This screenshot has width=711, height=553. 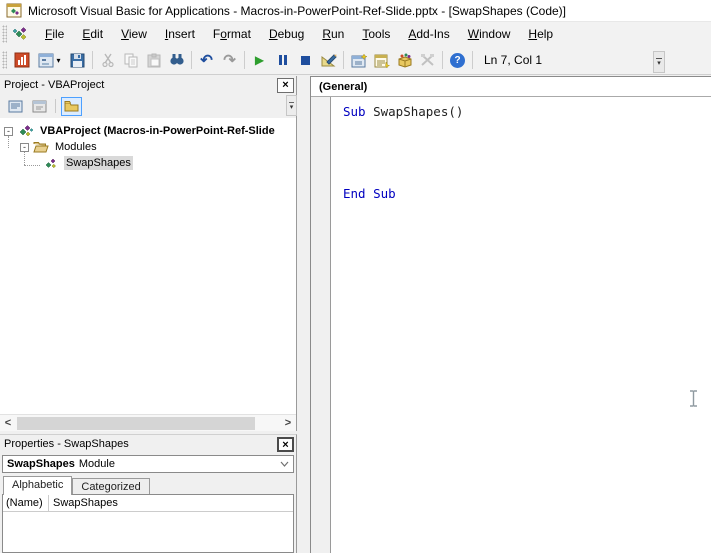 I want to click on project-explorer-button, so click(x=358, y=60).